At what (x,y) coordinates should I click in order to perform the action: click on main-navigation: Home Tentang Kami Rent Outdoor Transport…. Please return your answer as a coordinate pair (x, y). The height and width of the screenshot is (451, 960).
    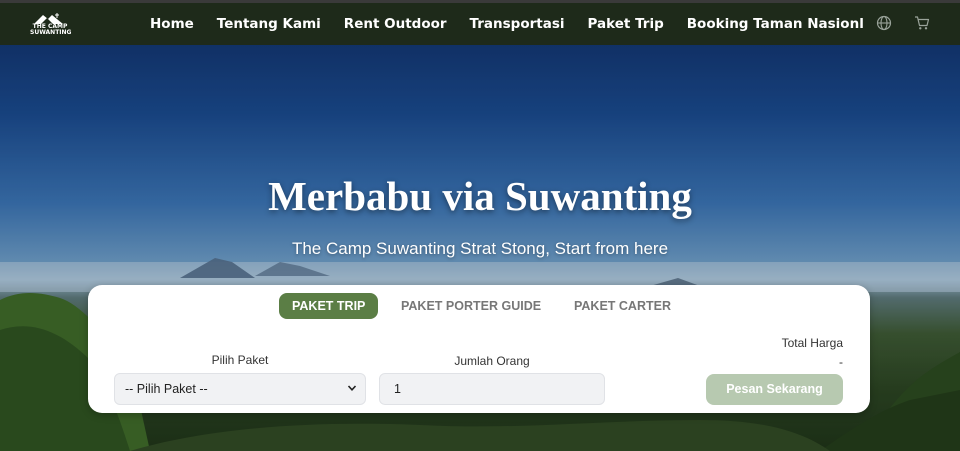
    Looking at the image, I should click on (507, 24).